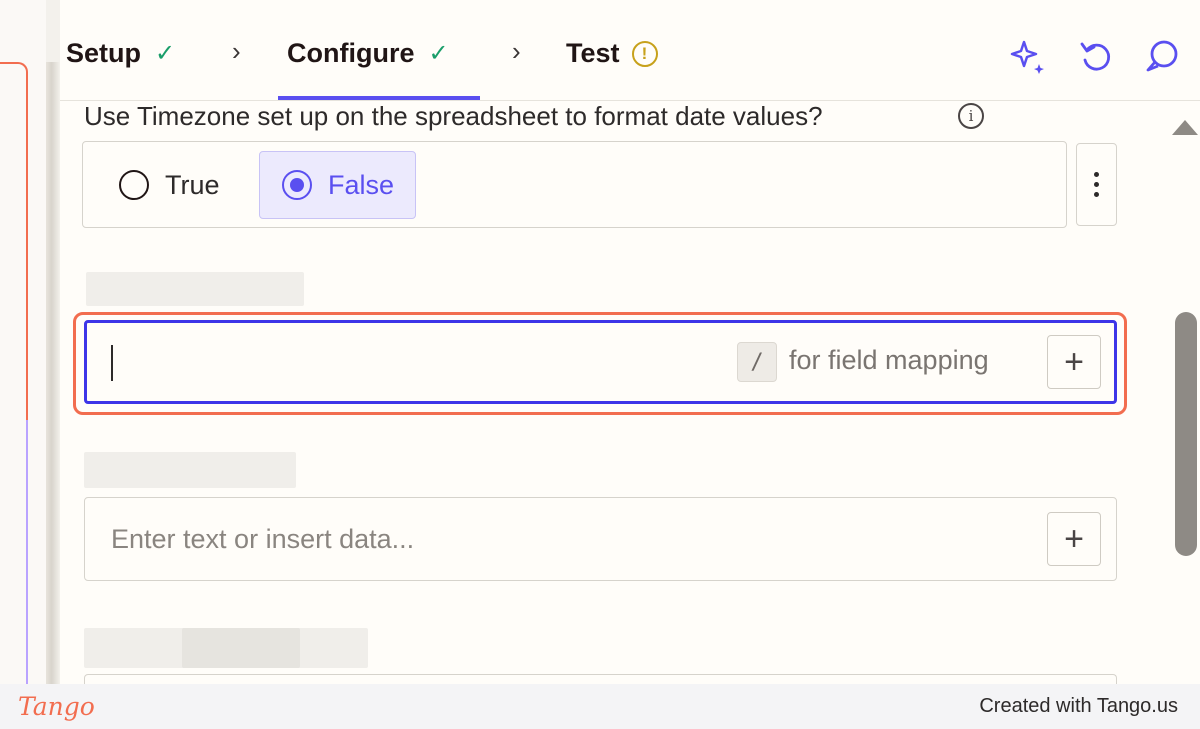 The height and width of the screenshot is (729, 1200). I want to click on step-setup: Setup ✓, so click(120, 53).